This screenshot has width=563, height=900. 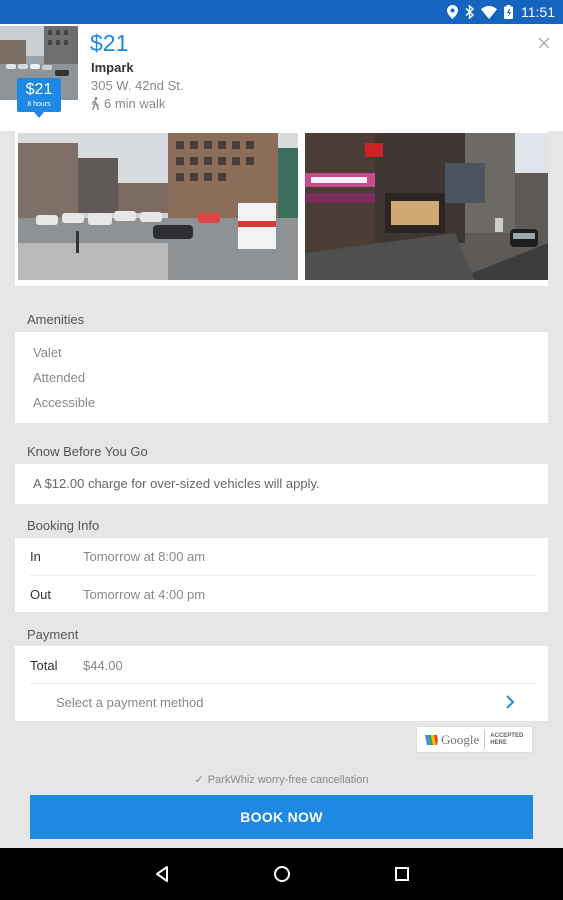 What do you see at coordinates (281, 377) in the screenshot?
I see `amenities-card: Valet Attended Accessible` at bounding box center [281, 377].